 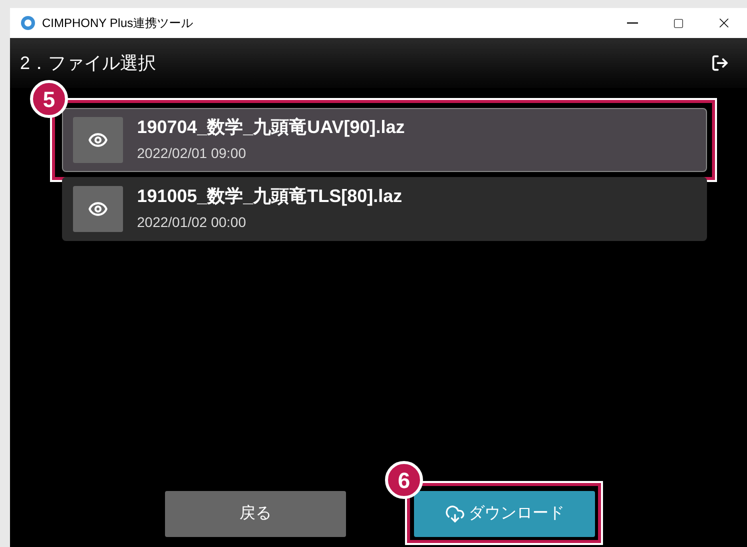 I want to click on file-item: 190704_数学_九頭竜UAV[90].laz 2022/02/01 09:00, so click(x=384, y=140).